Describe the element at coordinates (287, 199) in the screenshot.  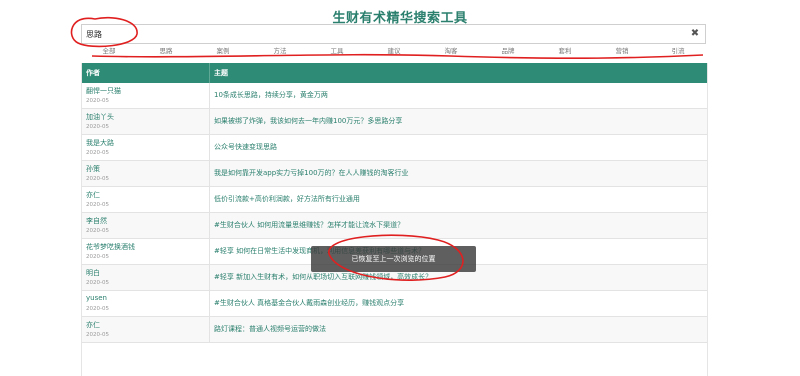
I see `topic-link: 低价引流款+高价利润款，好方法所有行业通用` at that location.